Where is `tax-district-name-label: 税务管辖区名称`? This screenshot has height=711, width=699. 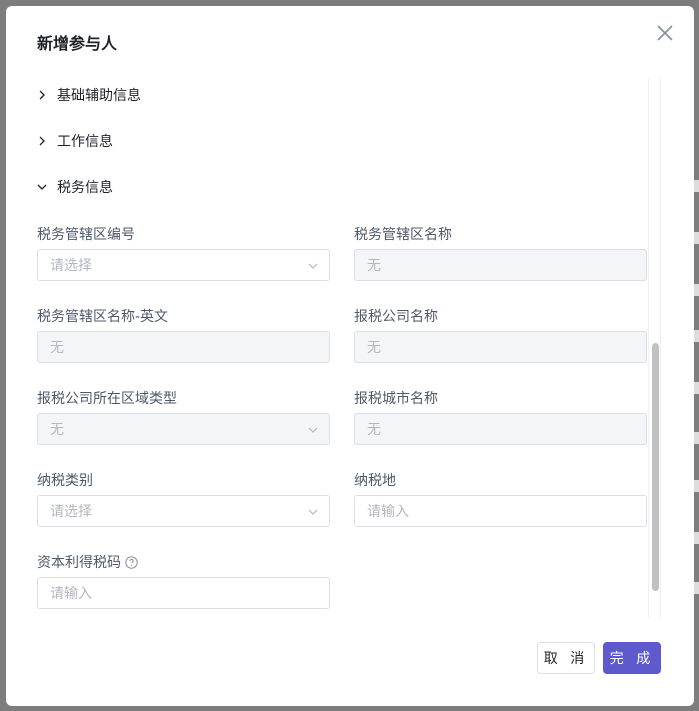
tax-district-name-label: 税务管辖区名称 is located at coordinates (403, 235).